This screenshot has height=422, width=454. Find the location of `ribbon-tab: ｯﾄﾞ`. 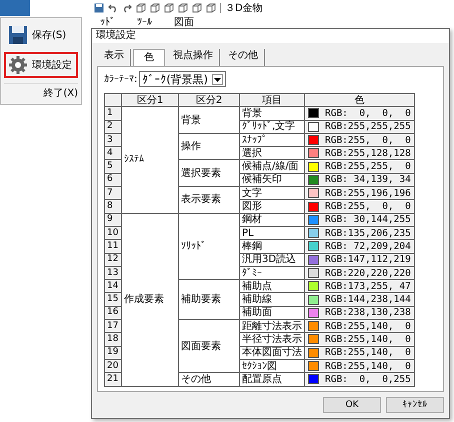

ribbon-tab: ｯﾄﾞ is located at coordinates (107, 22).